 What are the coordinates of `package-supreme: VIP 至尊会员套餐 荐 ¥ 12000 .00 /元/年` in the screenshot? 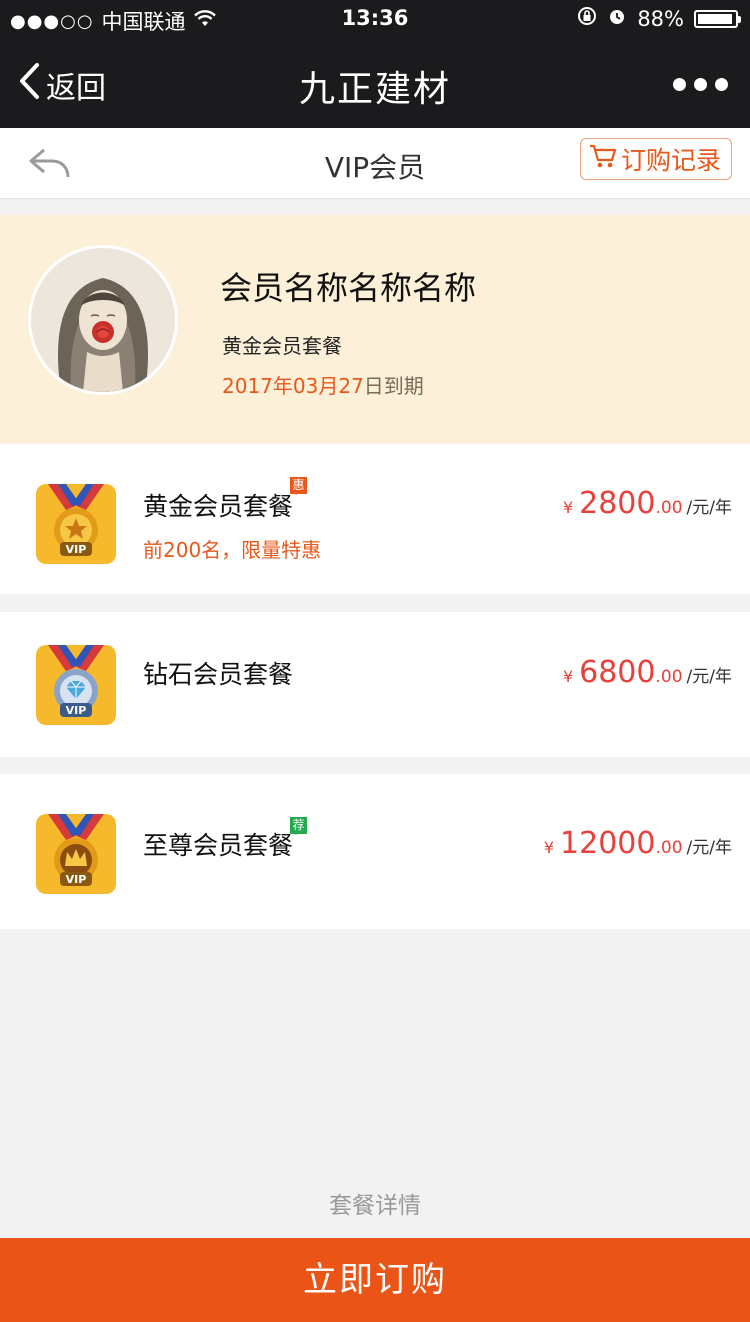 It's located at (375, 851).